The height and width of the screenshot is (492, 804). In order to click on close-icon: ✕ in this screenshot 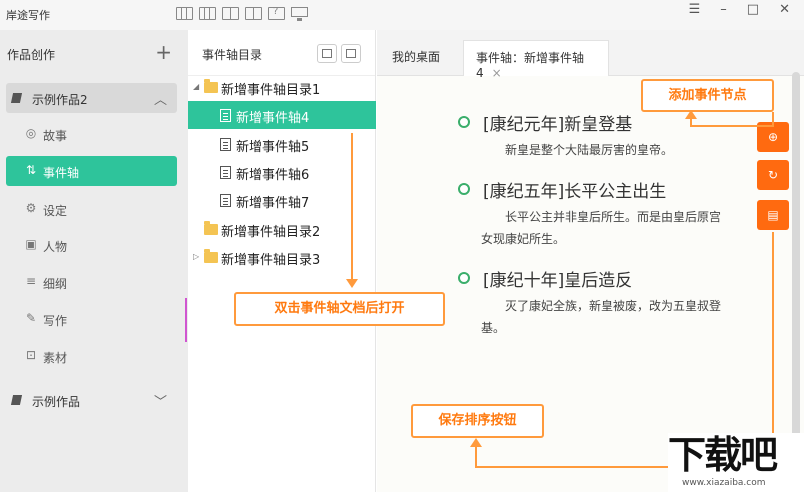, I will do `click(784, 9)`.